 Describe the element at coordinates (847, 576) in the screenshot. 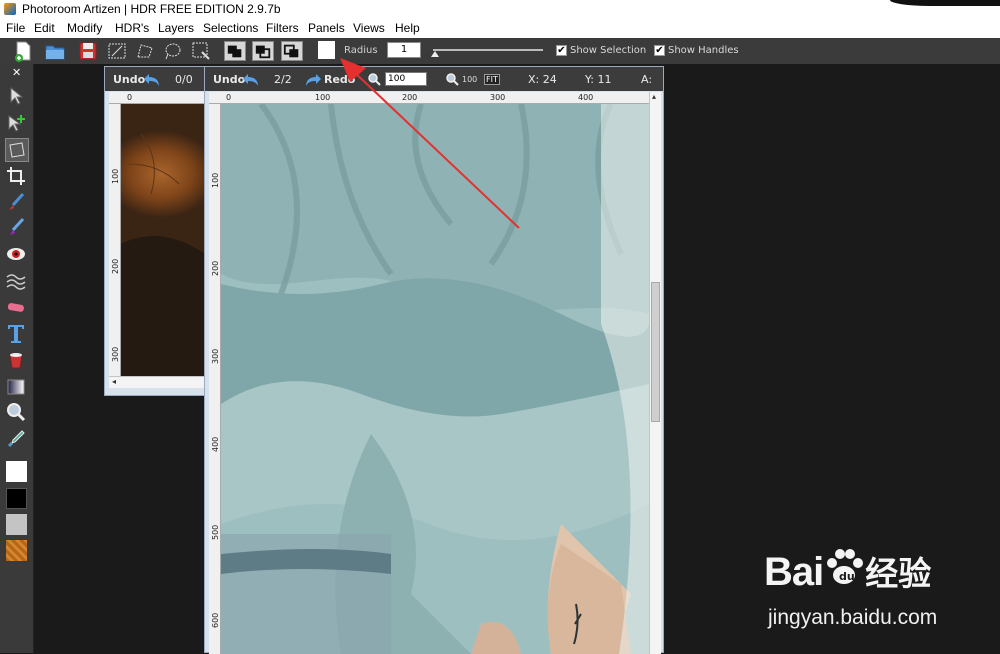

I see `svg-text: du` at that location.